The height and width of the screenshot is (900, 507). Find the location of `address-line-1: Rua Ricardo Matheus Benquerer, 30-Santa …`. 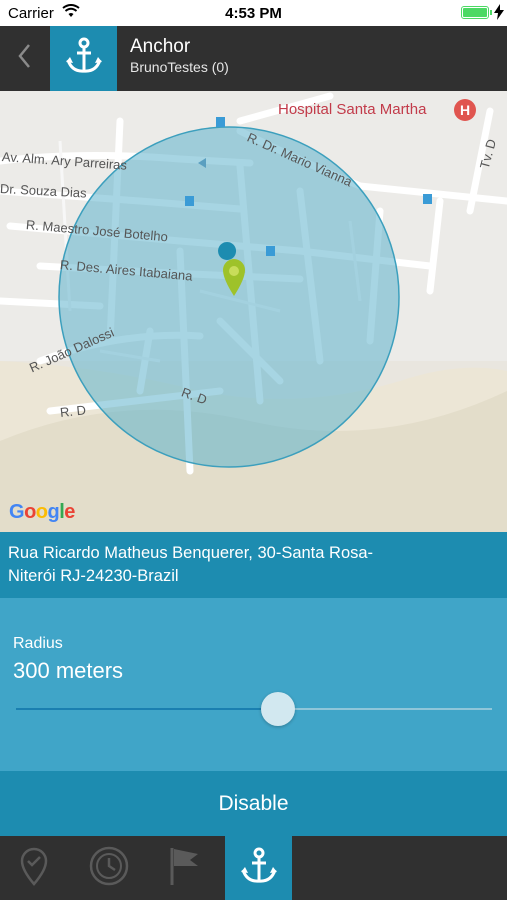

address-line-1: Rua Ricardo Matheus Benquerer, 30-Santa … is located at coordinates (191, 553).